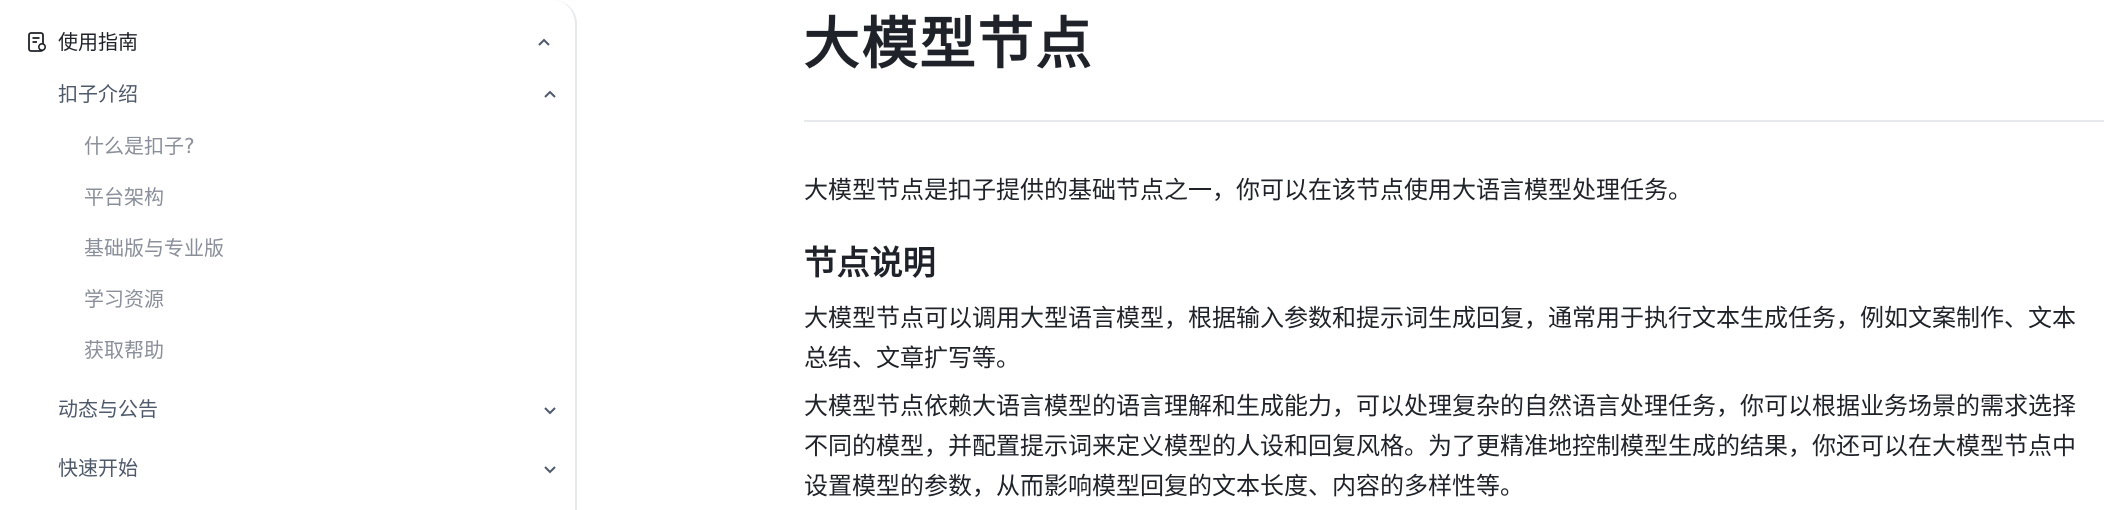 The height and width of the screenshot is (510, 2104). What do you see at coordinates (949, 44) in the screenshot?
I see `page-title: 大模型节点` at bounding box center [949, 44].